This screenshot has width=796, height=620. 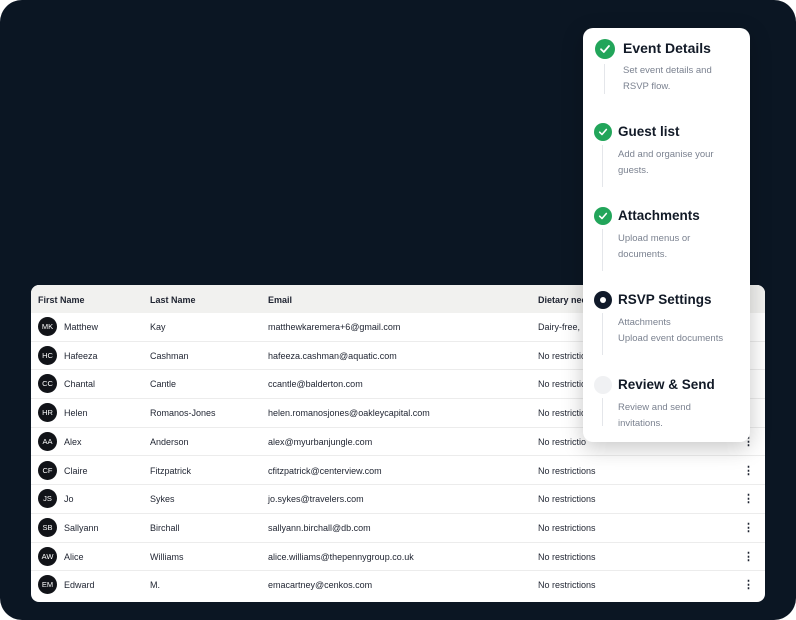 I want to click on email-cell: jo.sykes@travelers.com, so click(x=316, y=499).